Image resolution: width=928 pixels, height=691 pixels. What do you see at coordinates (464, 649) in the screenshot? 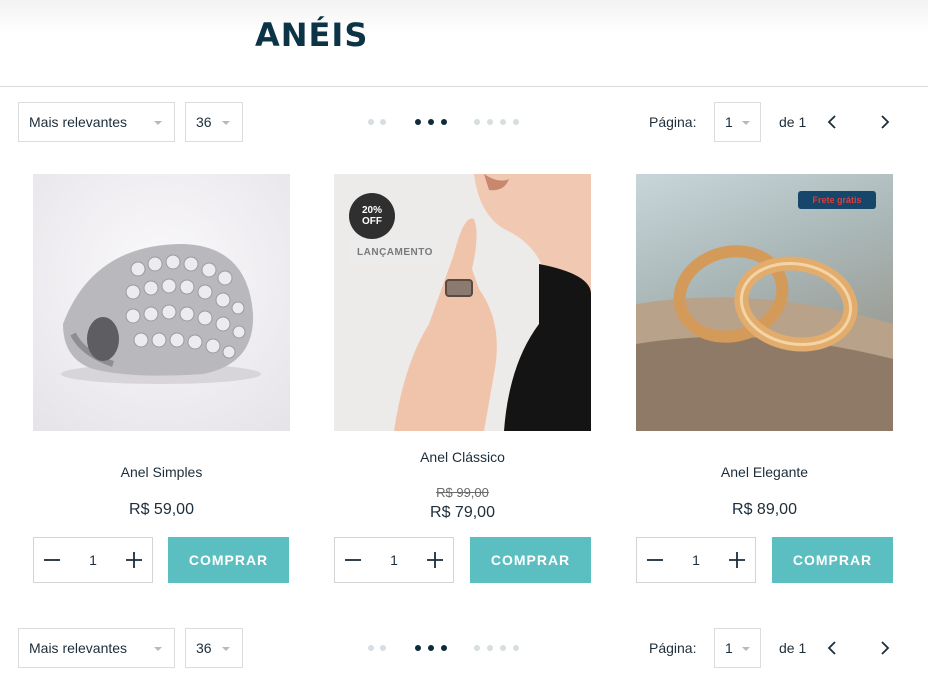
I see `toolbar-bottom: Mais relevantes 36 Página: 1 de 1` at bounding box center [464, 649].